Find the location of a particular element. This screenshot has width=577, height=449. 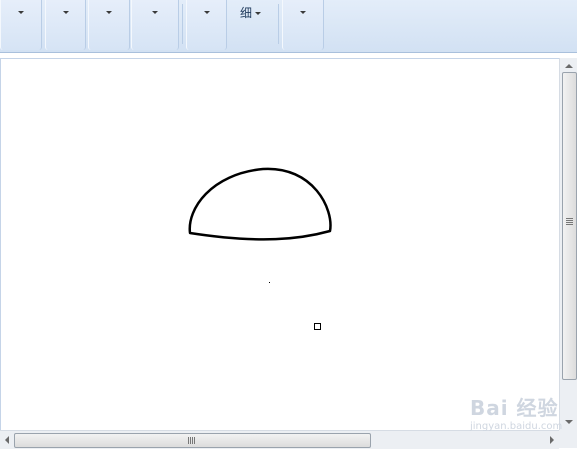

ribbon-detail-label: 细 is located at coordinates (246, 13).